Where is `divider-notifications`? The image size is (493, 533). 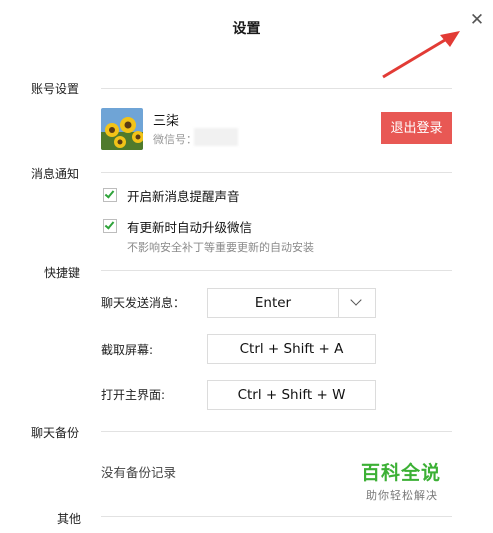
divider-notifications is located at coordinates (276, 172).